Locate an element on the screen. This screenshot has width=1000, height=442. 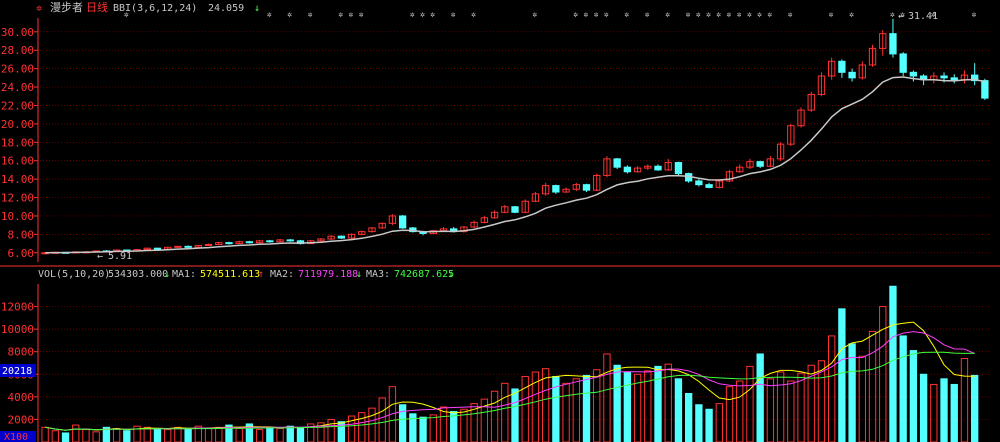
ma3-value: 742687.625 is located at coordinates (424, 274).